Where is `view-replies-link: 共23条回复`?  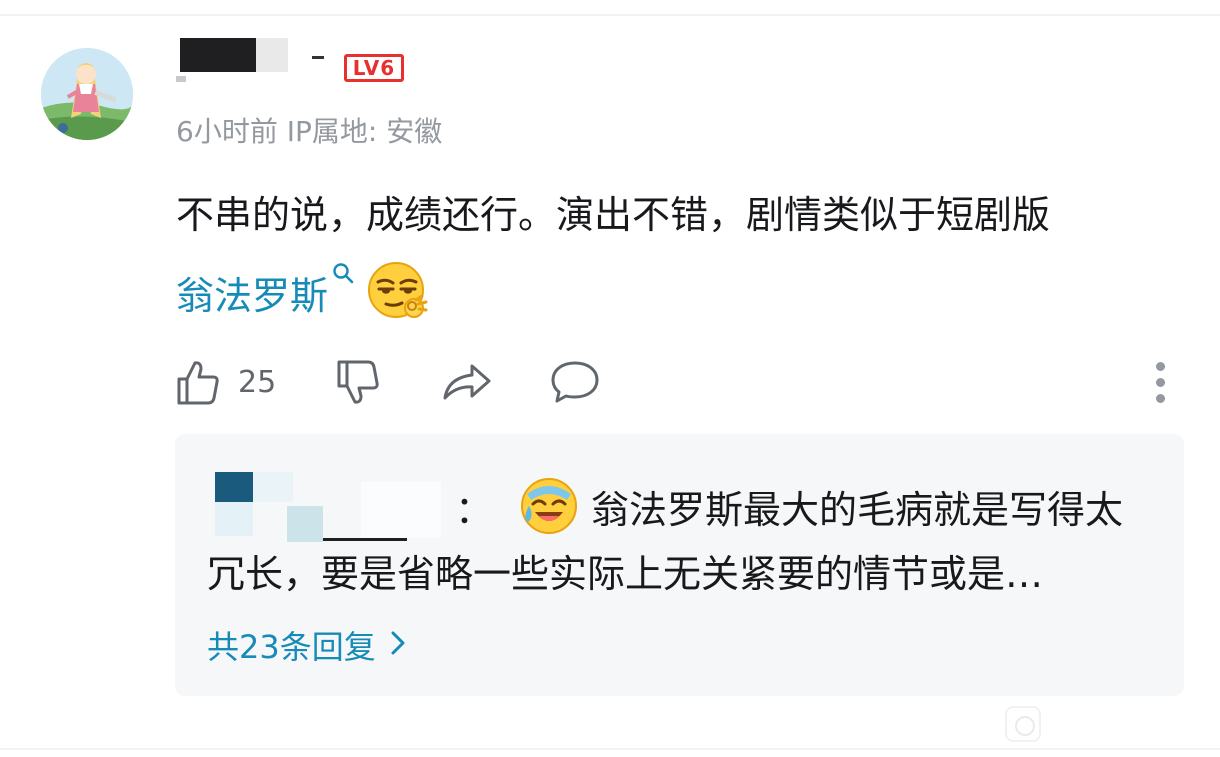
view-replies-link: 共23条回复 is located at coordinates (306, 645).